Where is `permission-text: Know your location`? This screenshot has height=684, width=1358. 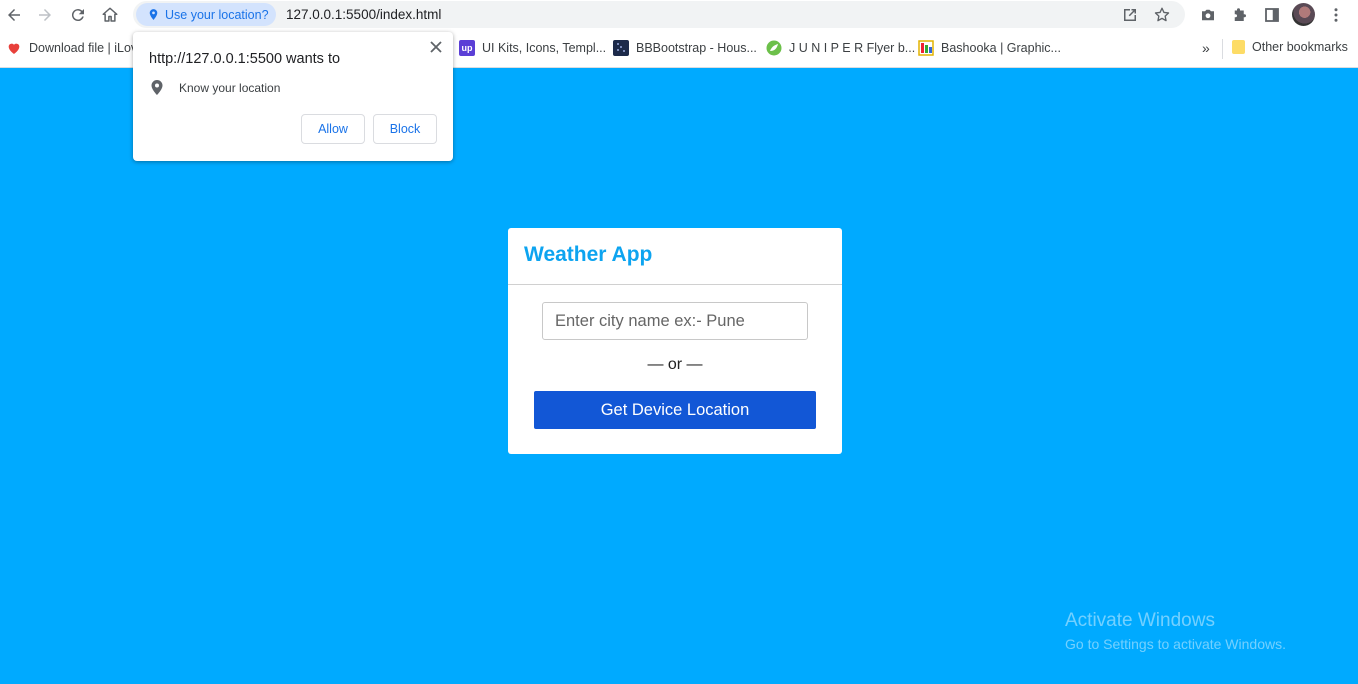 permission-text: Know your location is located at coordinates (230, 88).